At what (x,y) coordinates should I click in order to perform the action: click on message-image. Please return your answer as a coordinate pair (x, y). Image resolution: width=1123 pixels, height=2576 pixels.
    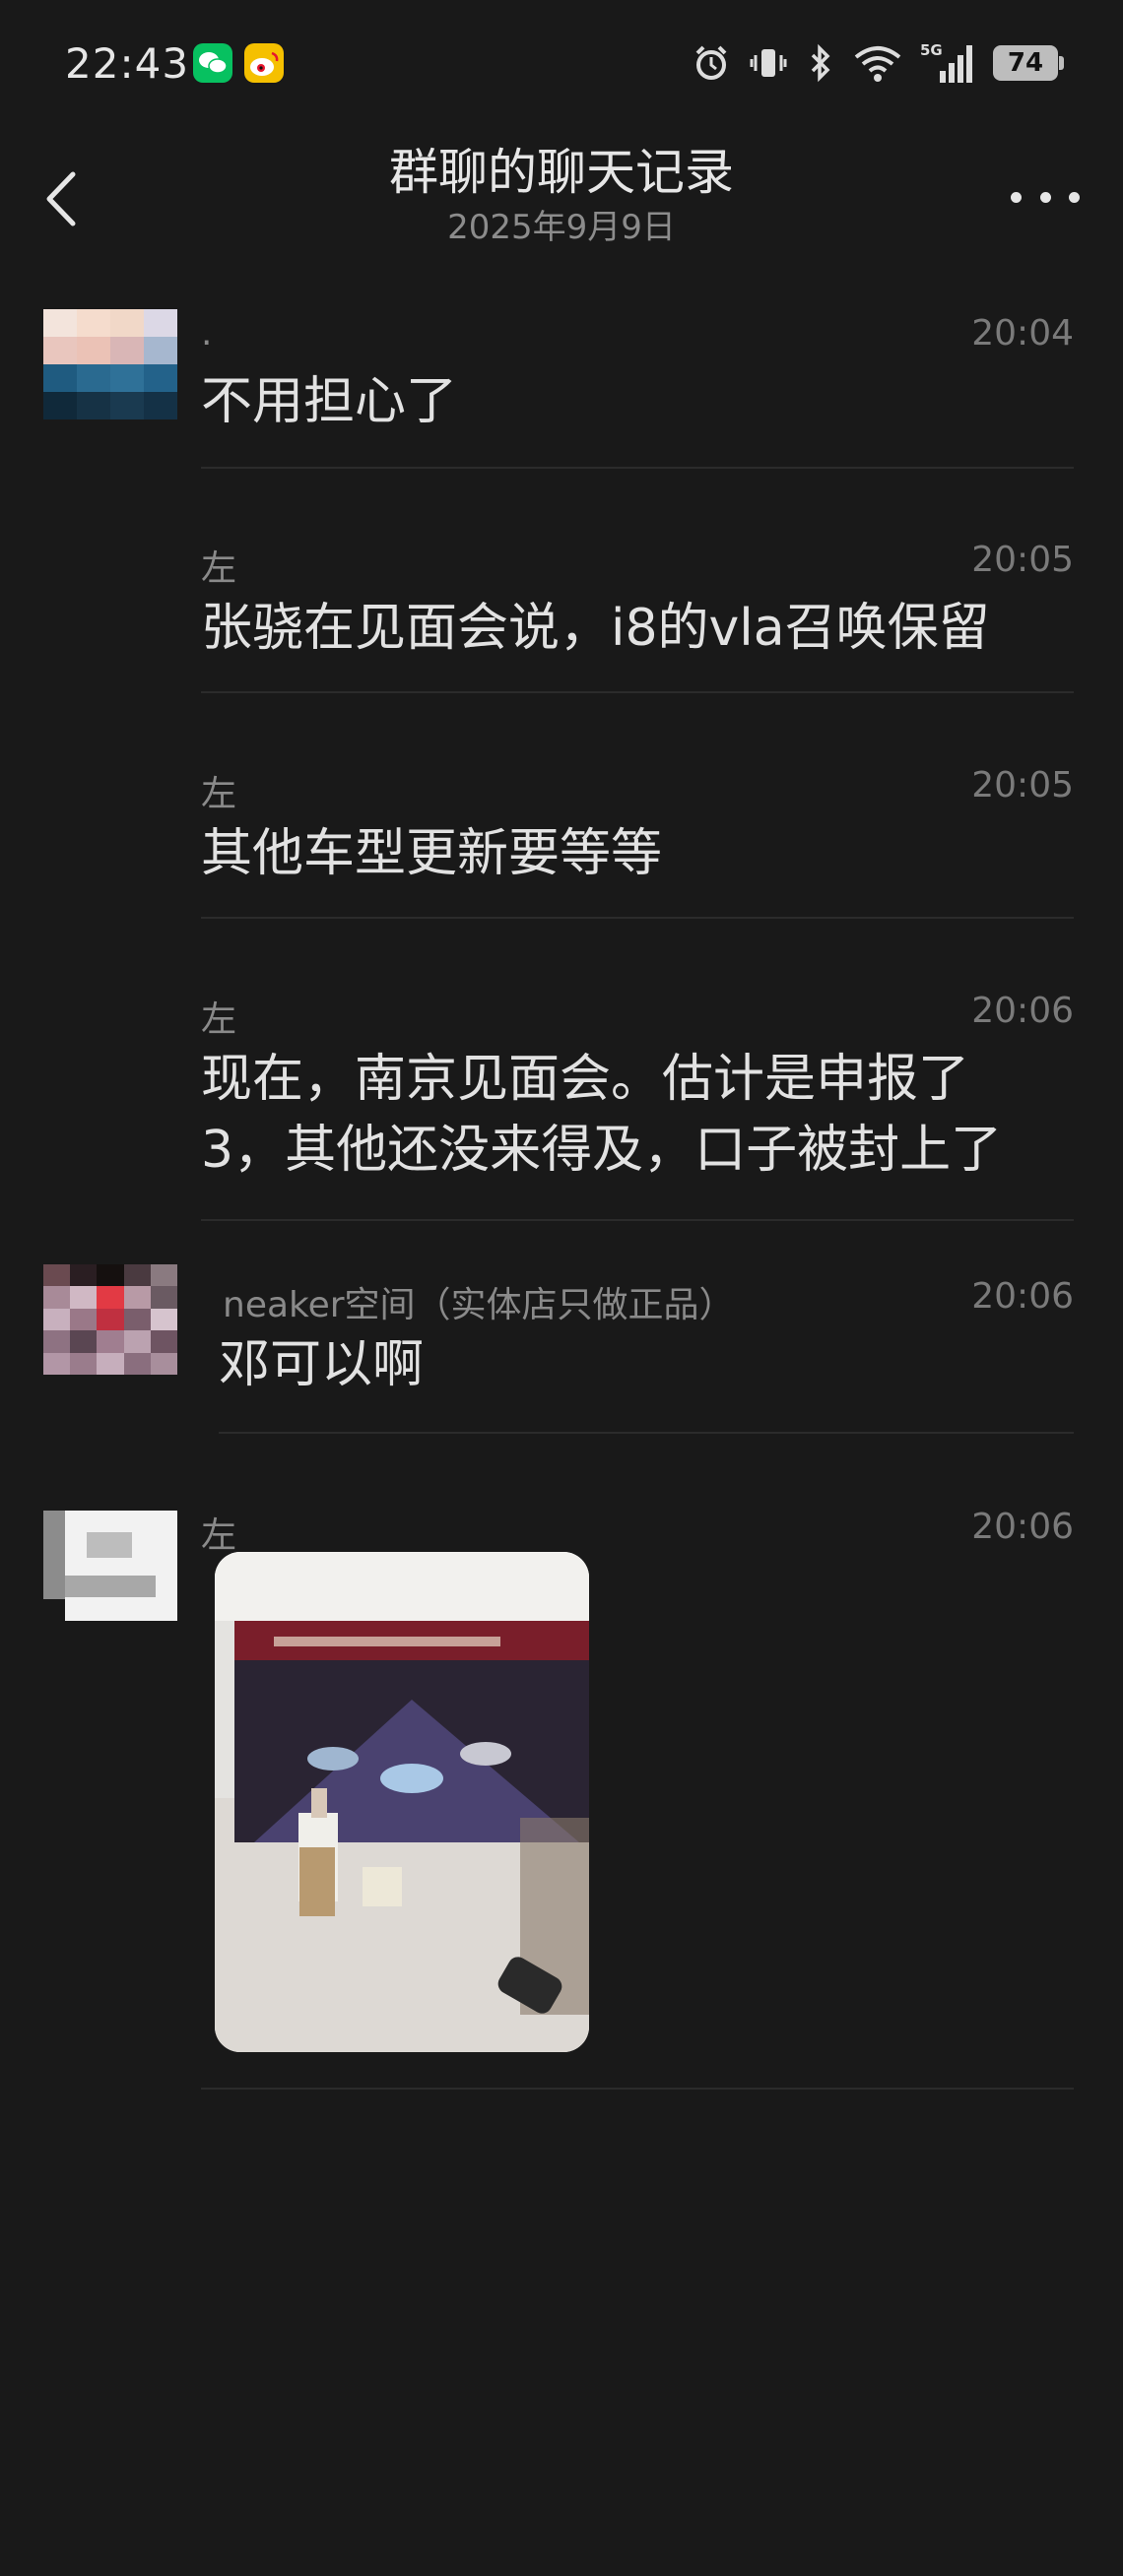
    Looking at the image, I should click on (402, 1802).